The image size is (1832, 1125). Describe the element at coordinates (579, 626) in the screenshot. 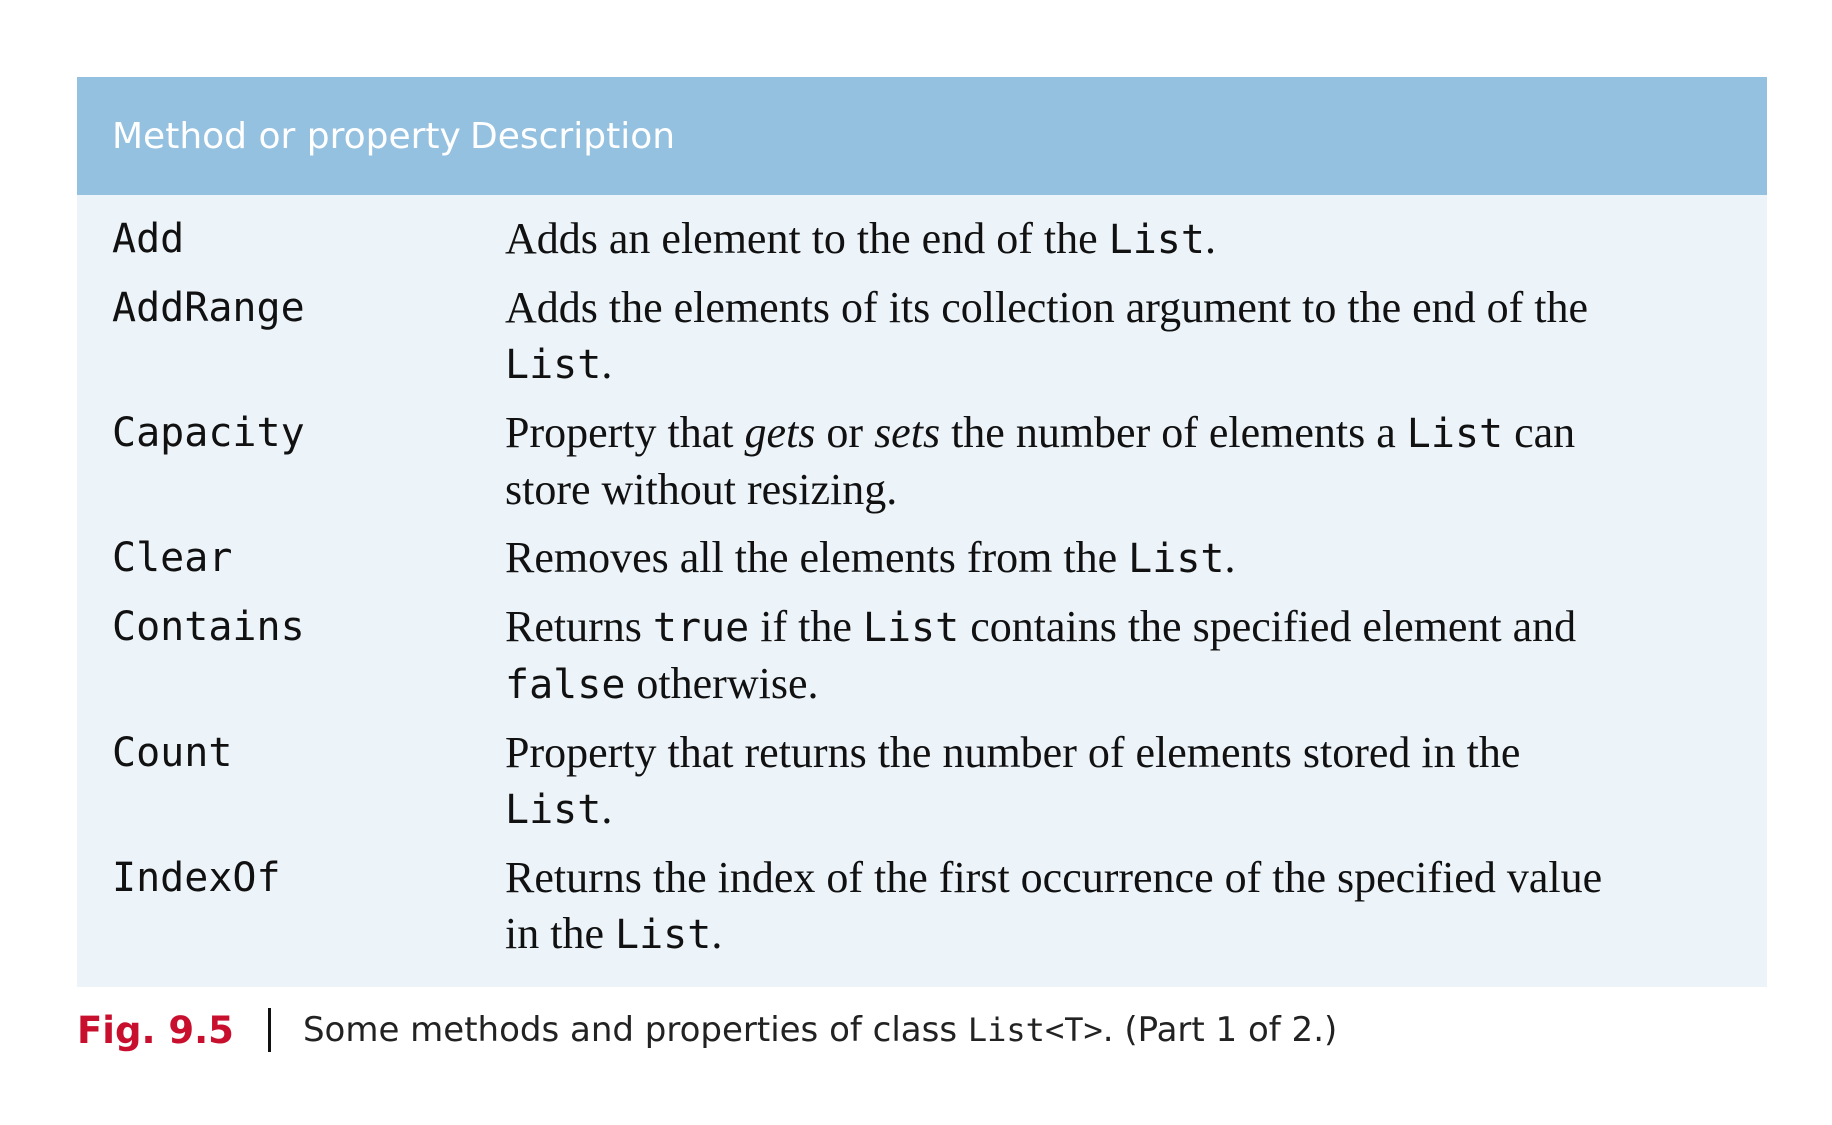

I see `description-text: Returns` at that location.